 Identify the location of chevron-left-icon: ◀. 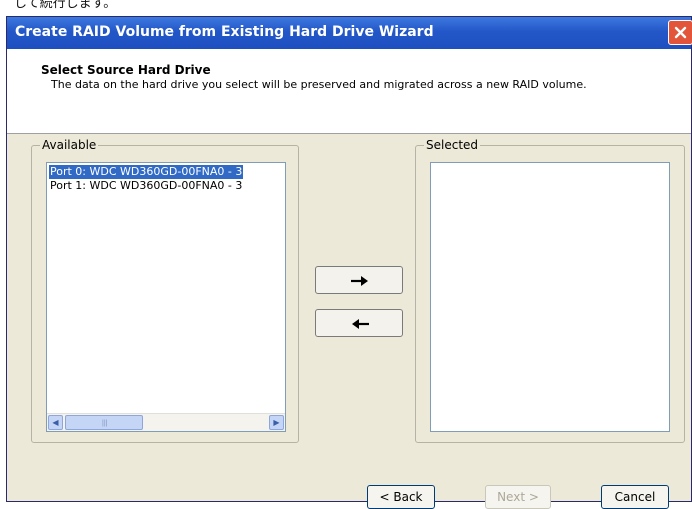
(55, 422).